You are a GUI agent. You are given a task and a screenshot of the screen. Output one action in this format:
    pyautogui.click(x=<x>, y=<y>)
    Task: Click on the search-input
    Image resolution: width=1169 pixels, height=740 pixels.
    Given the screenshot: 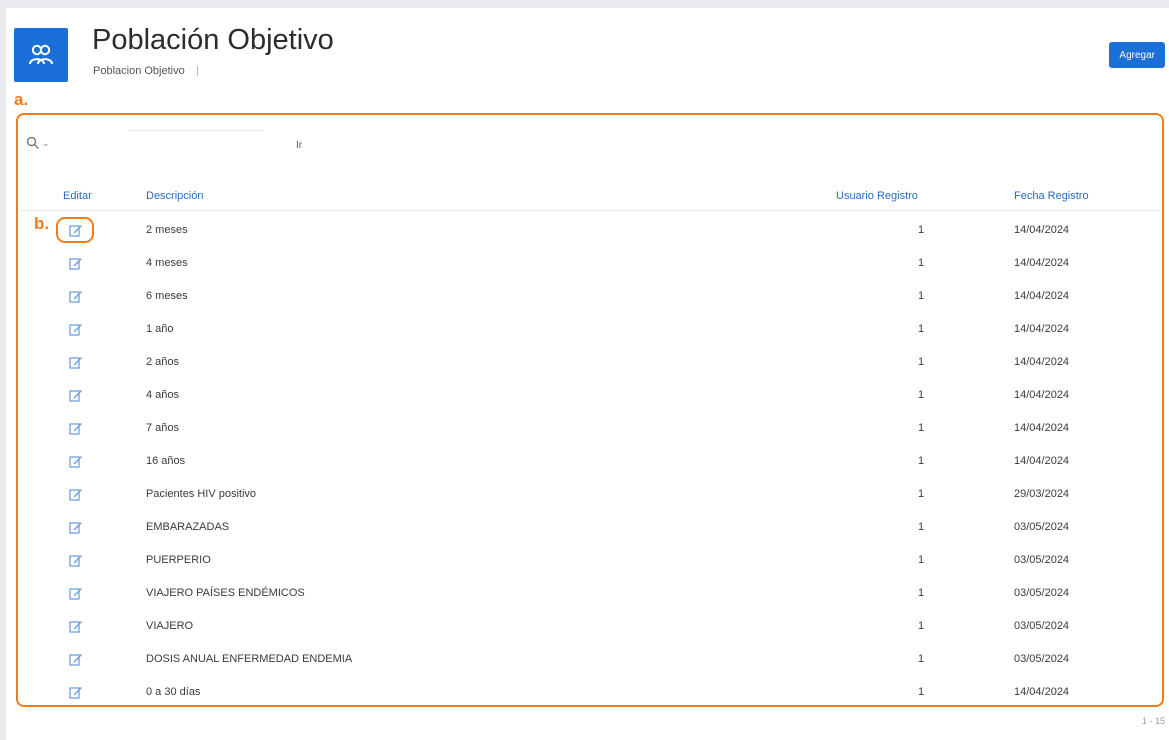 What is the action you would take?
    pyautogui.click(x=196, y=141)
    